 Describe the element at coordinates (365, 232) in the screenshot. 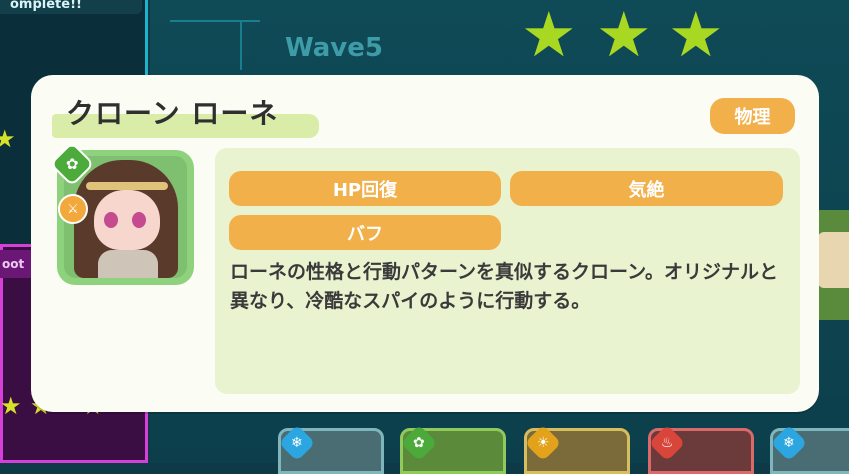

I see `tag-buff: バフ` at that location.